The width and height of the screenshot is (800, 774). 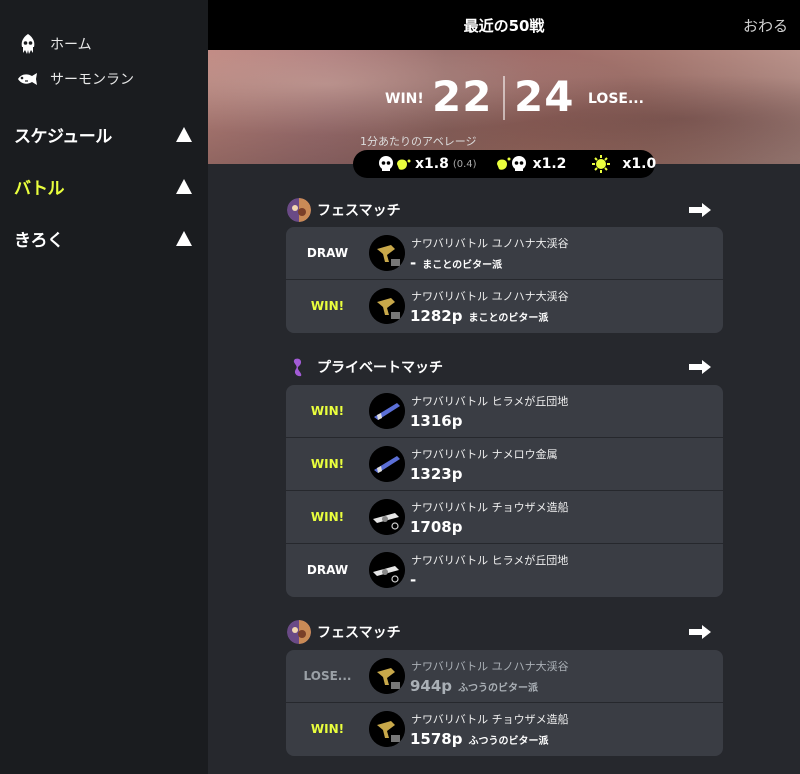 What do you see at coordinates (490, 507) in the screenshot?
I see `battle-mode-stage: ナワバリバトル チョウザメ造船` at bounding box center [490, 507].